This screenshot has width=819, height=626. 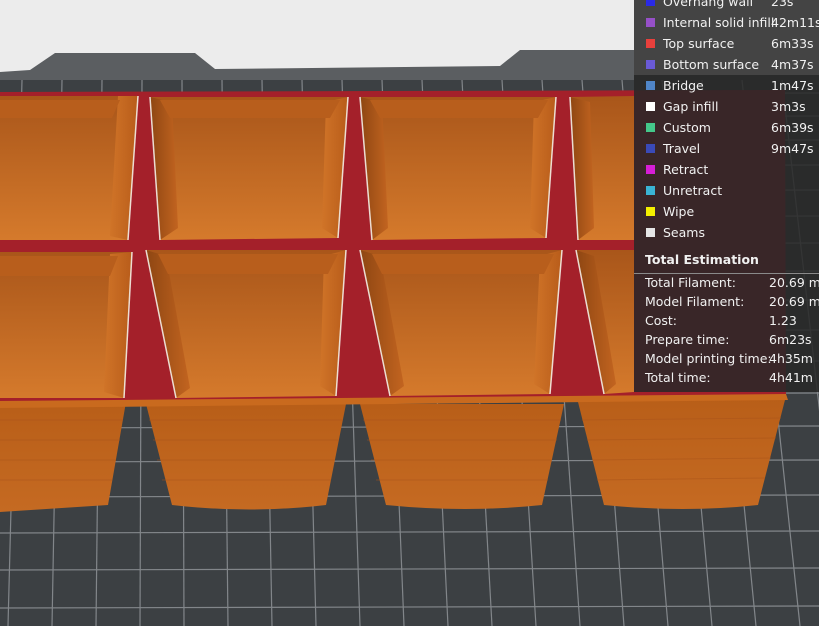 I want to click on summary-row: Prepare time: 6m23s, so click(x=726, y=341).